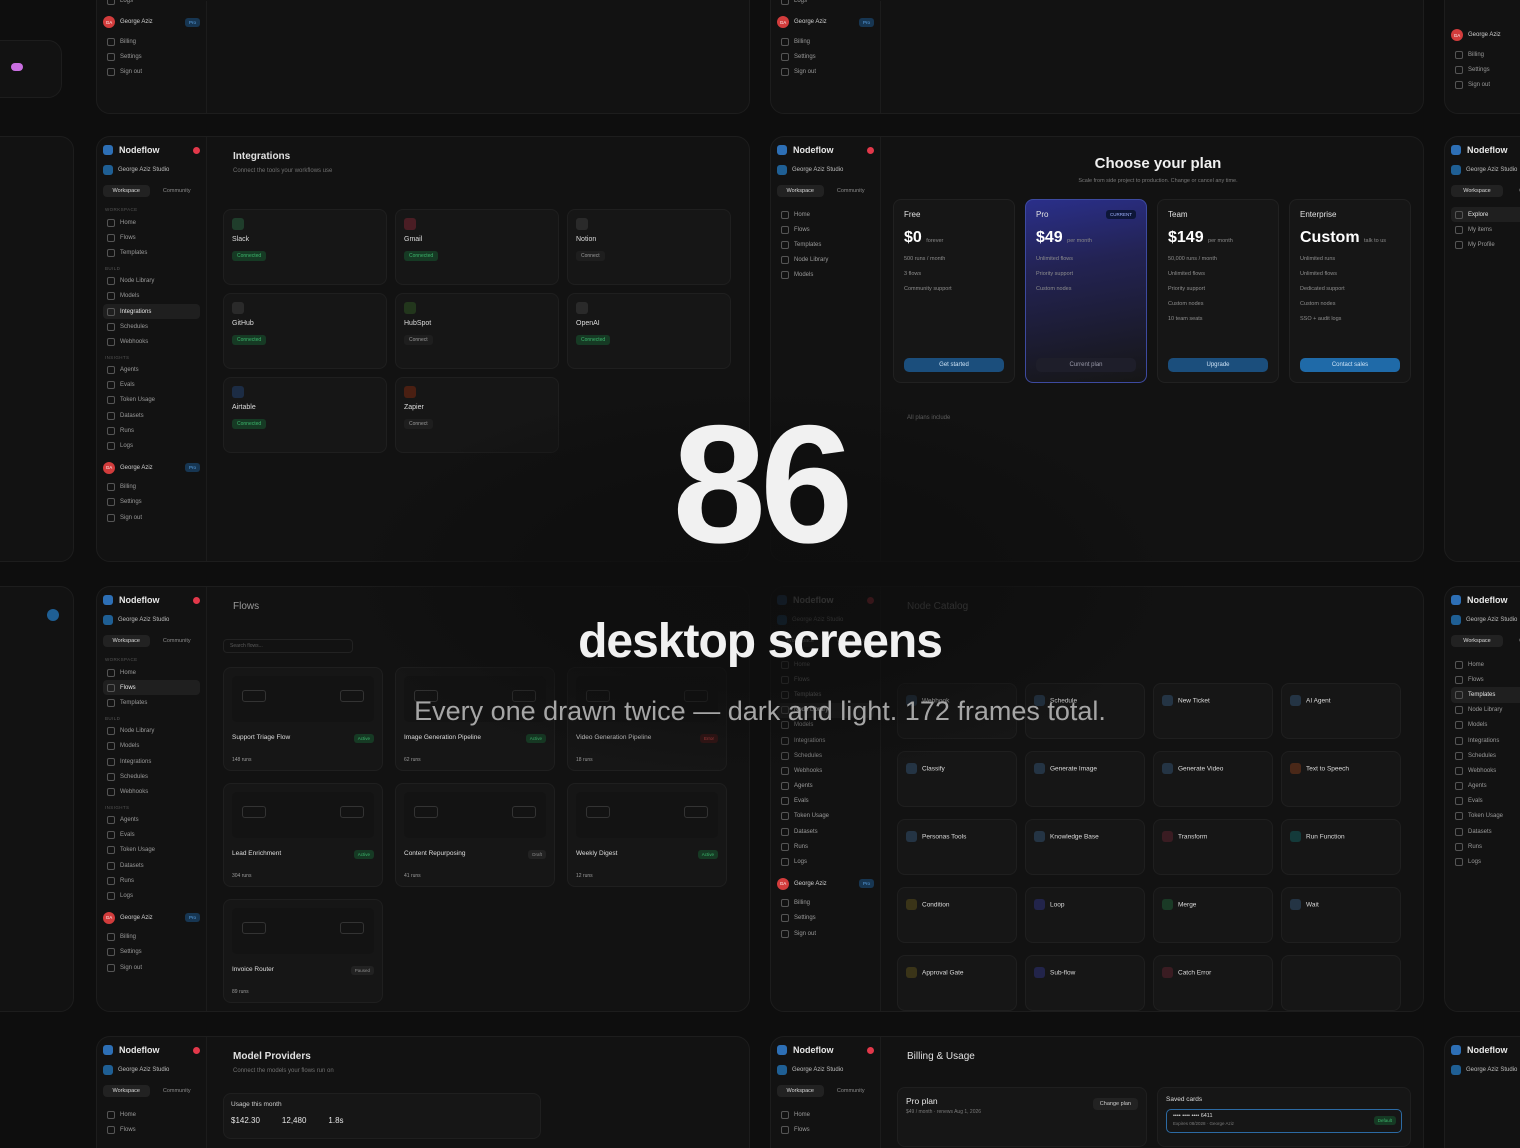 This screenshot has height=1148, width=1520. What do you see at coordinates (477, 247) in the screenshot?
I see `integration-card: Gmail Connected` at bounding box center [477, 247].